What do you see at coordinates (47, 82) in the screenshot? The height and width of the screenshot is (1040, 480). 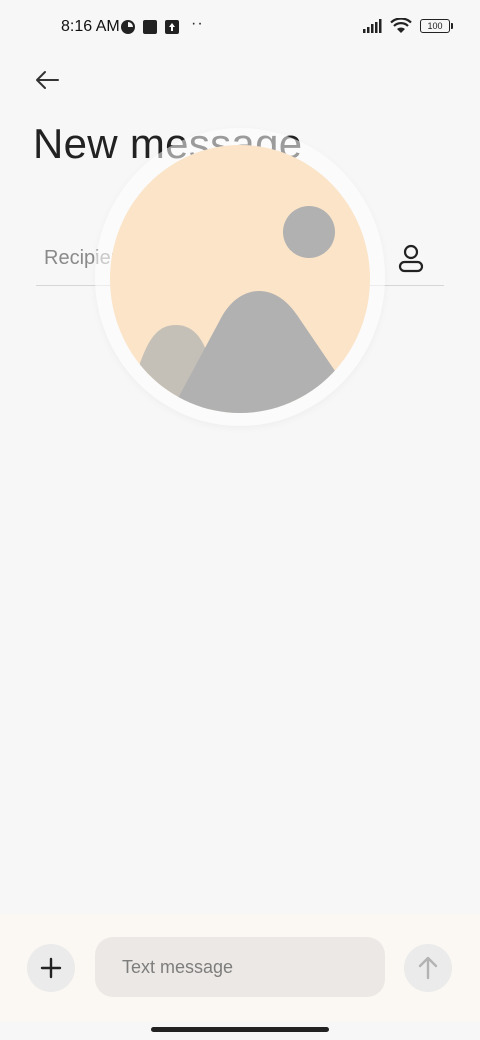 I see `back-arrow-icon` at bounding box center [47, 82].